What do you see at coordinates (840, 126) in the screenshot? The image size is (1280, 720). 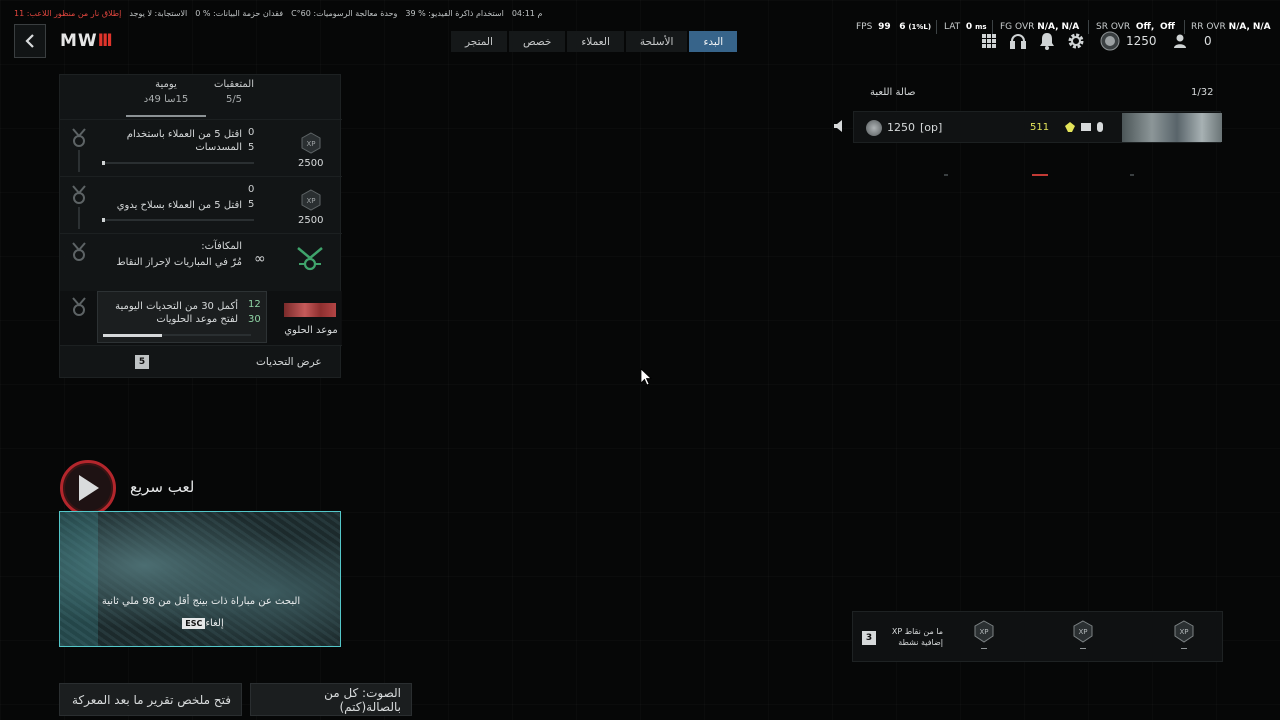 I see `speaker-icon` at bounding box center [840, 126].